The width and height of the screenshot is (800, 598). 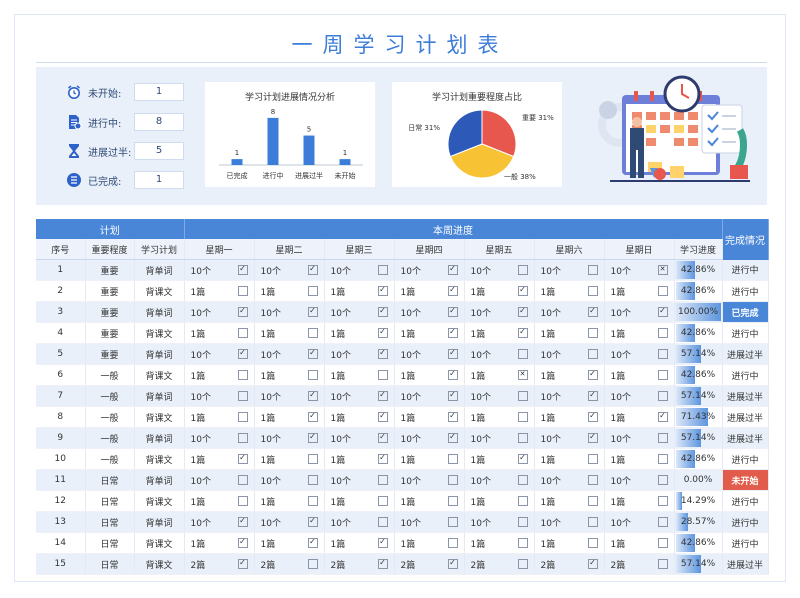 I want to click on table-row: 3重要背单词 10个 10个 10个 10个 10个 10个 10个 100.00%已完成, so click(x=402, y=312).